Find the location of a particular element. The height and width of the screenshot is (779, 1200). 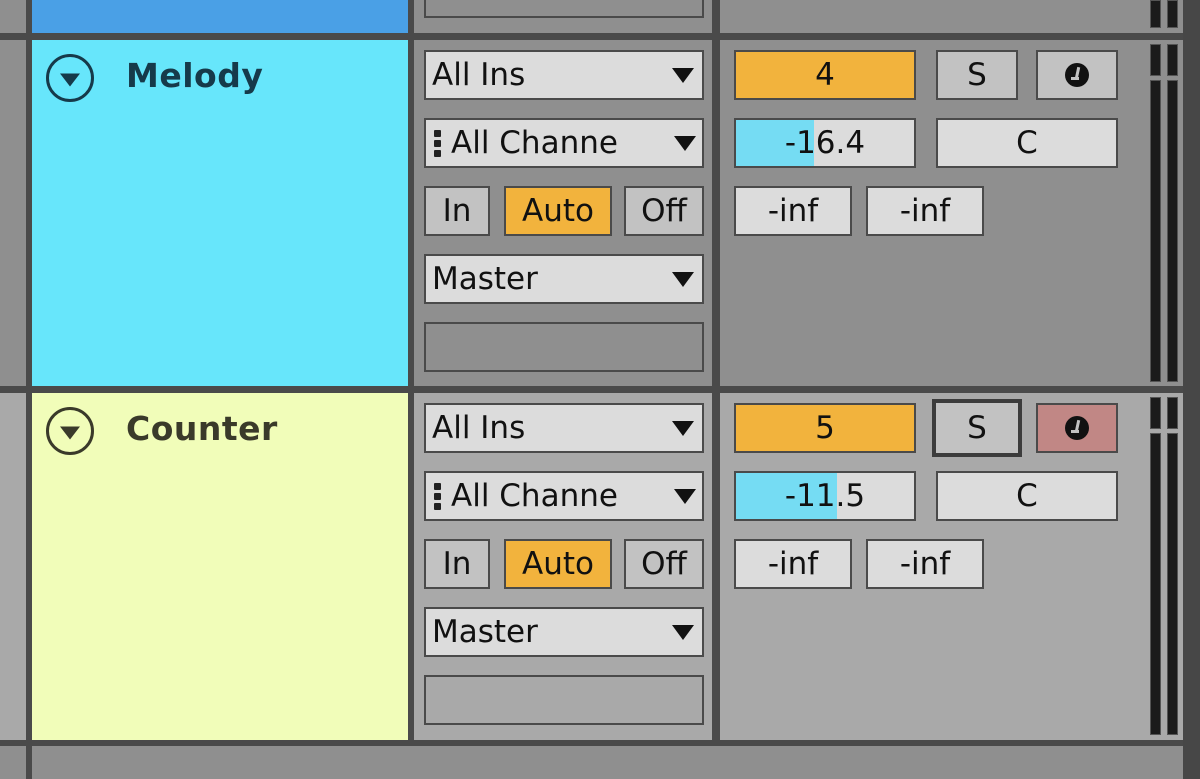

io-section-previous is located at coordinates (563, 16).